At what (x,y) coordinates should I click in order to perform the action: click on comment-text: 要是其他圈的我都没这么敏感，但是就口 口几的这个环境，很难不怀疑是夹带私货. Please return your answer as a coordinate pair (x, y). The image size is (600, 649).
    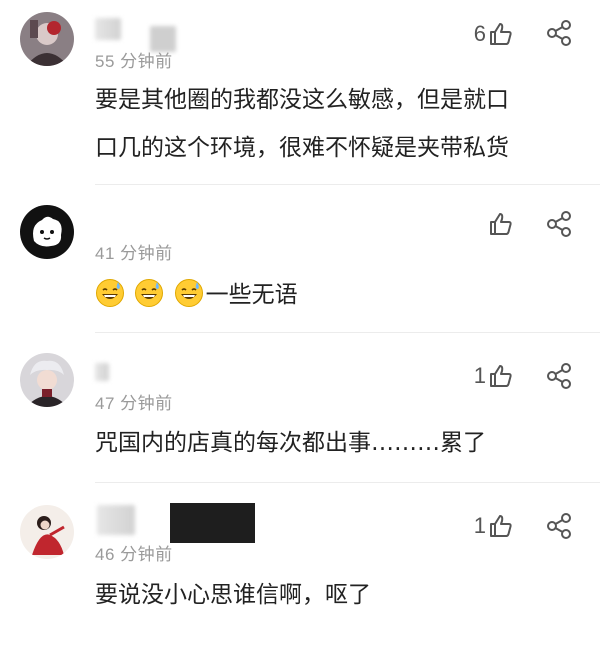
    Looking at the image, I should click on (337, 124).